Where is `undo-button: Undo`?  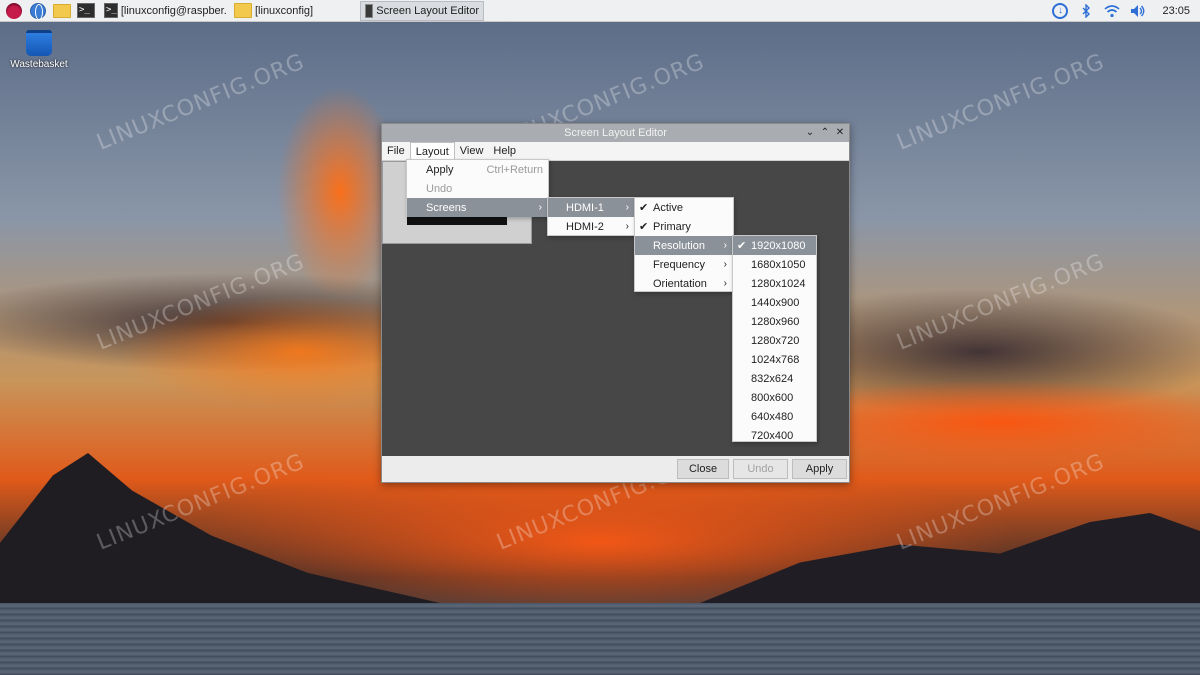 undo-button: Undo is located at coordinates (760, 469).